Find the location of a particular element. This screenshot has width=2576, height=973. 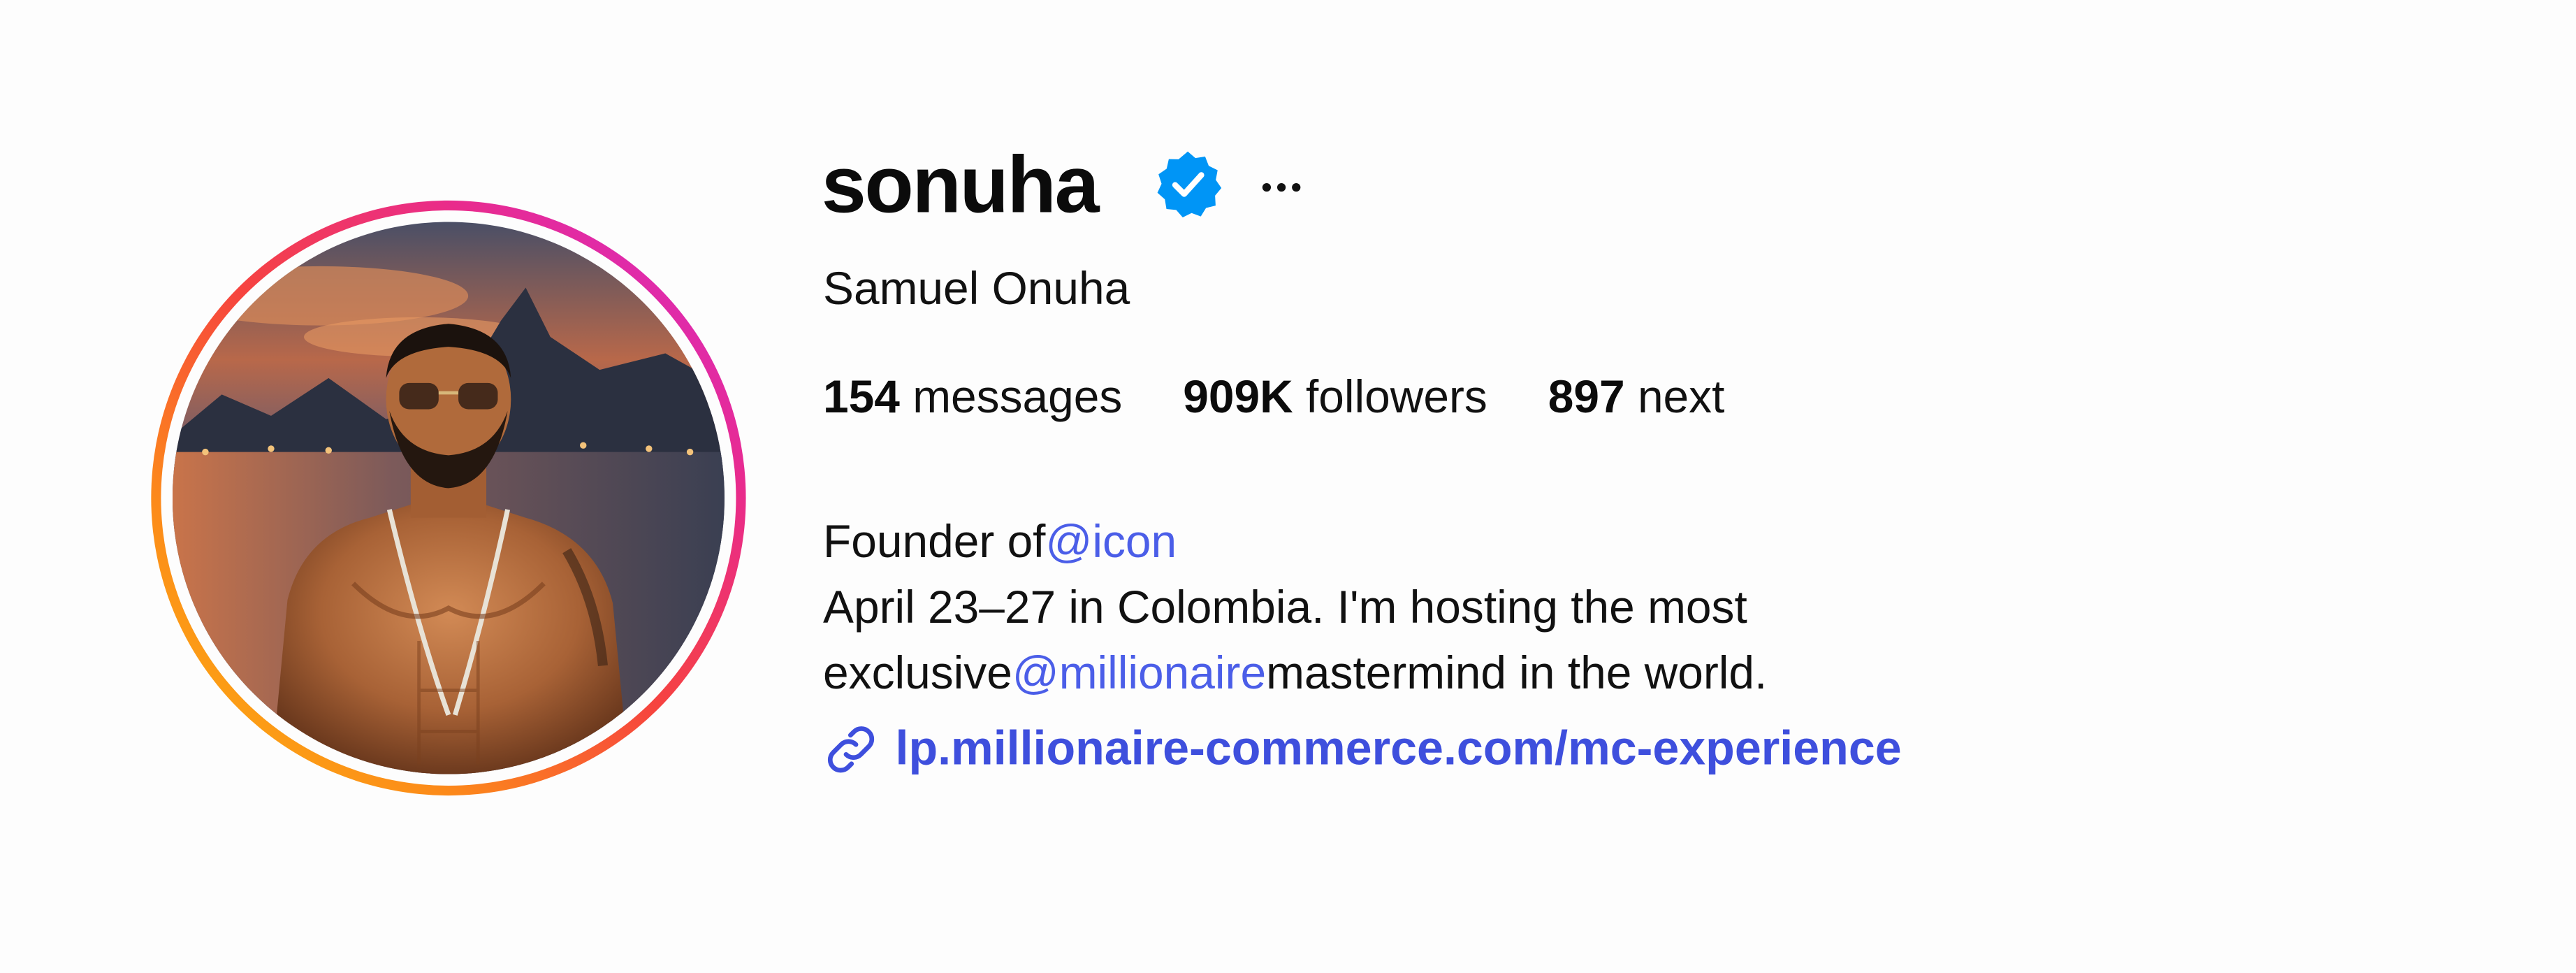

avatar-photo is located at coordinates (448, 498).